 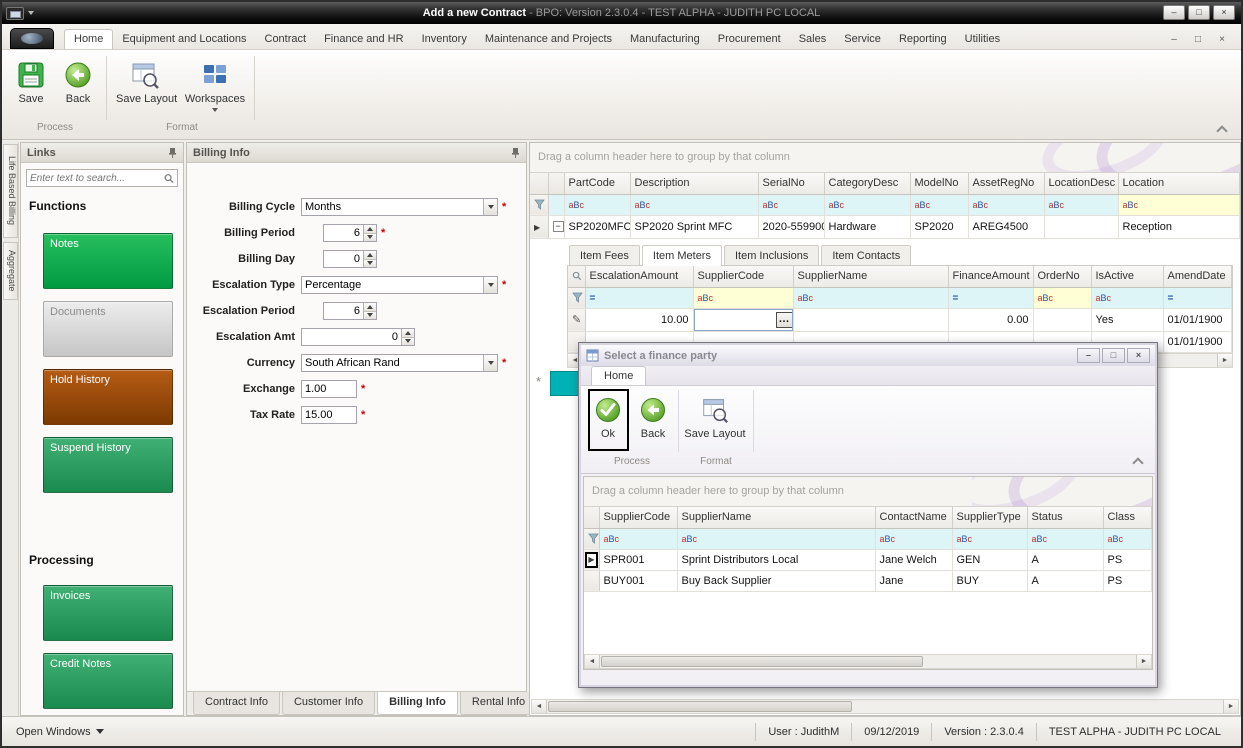 I want to click on cell-escalationamount: 10.00, so click(x=639, y=320).